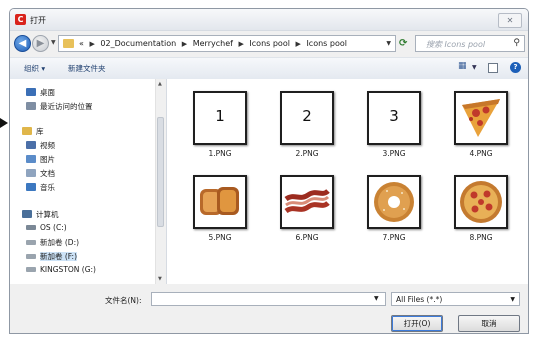  I want to click on desktop-icon, so click(31, 92).